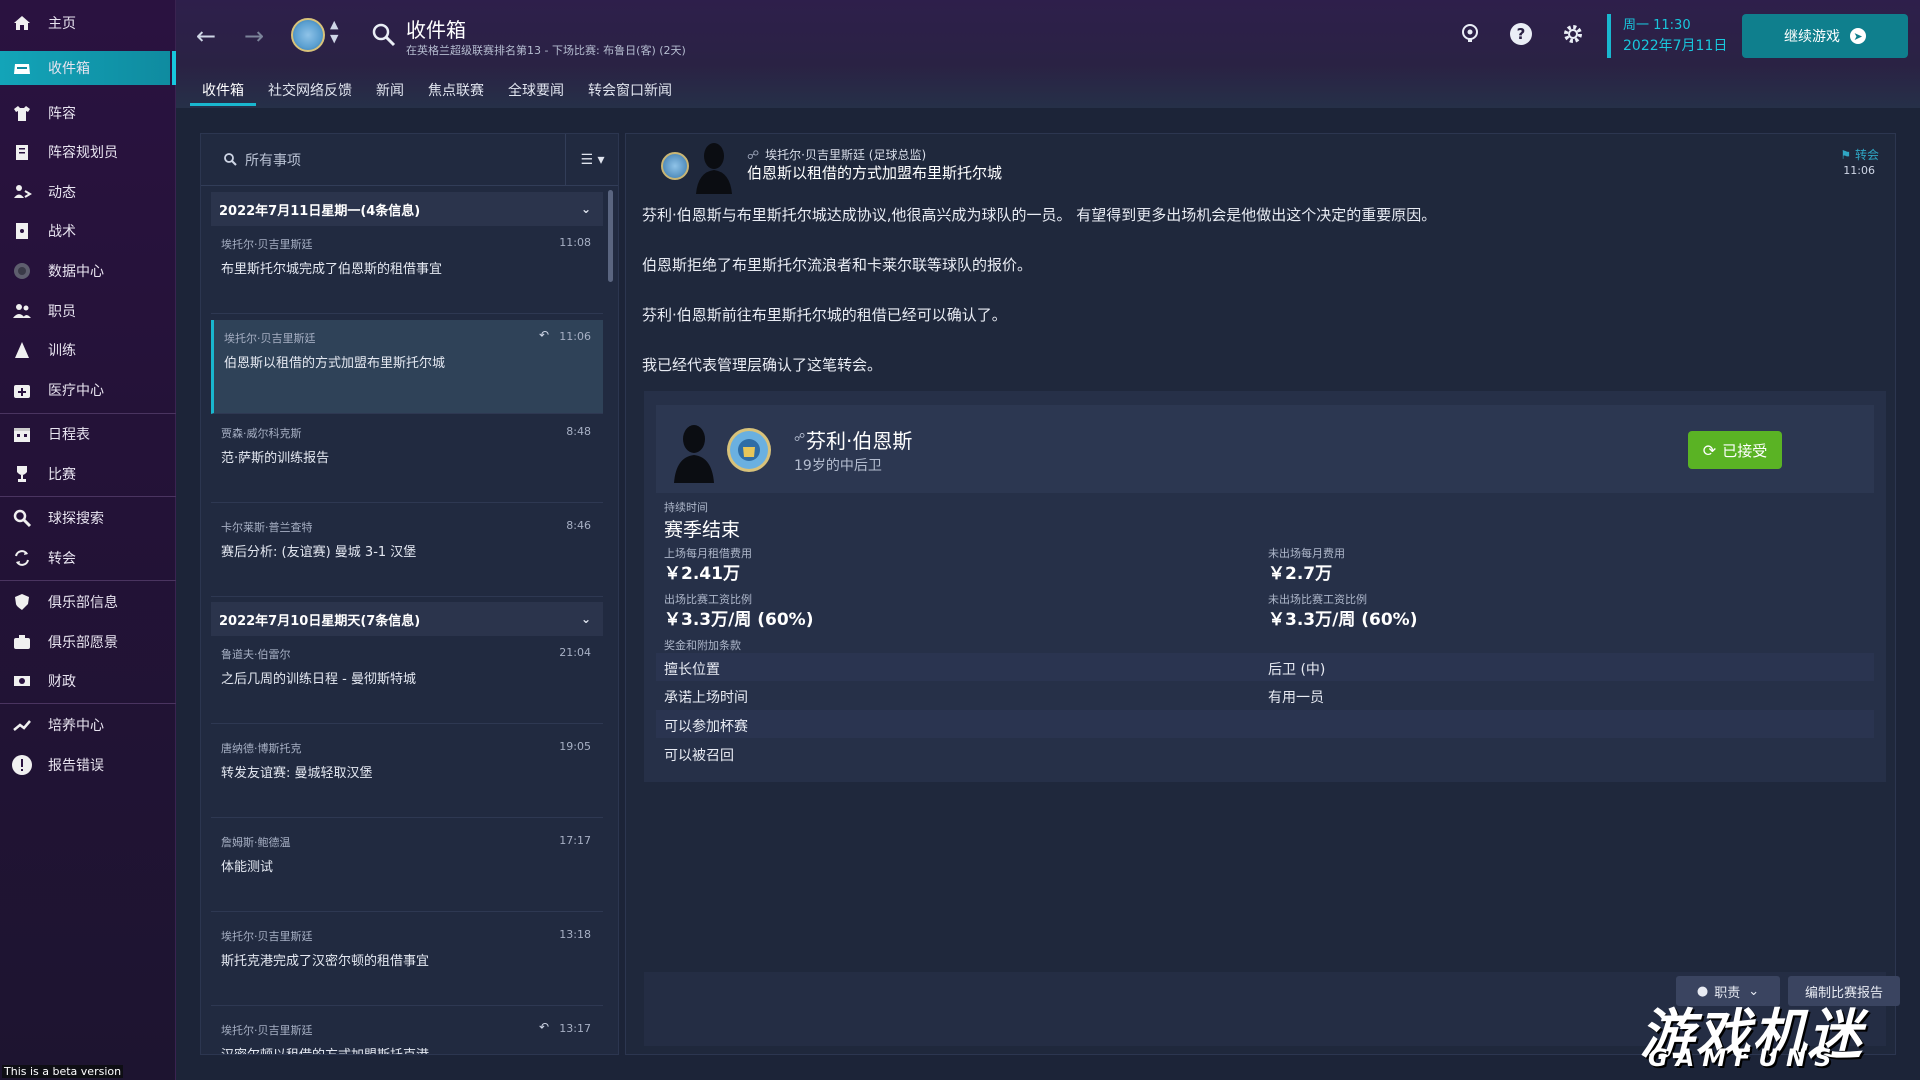 This screenshot has width=1920, height=1080. I want to click on tab-transfer-news: 转会窗口新闻, so click(630, 91).